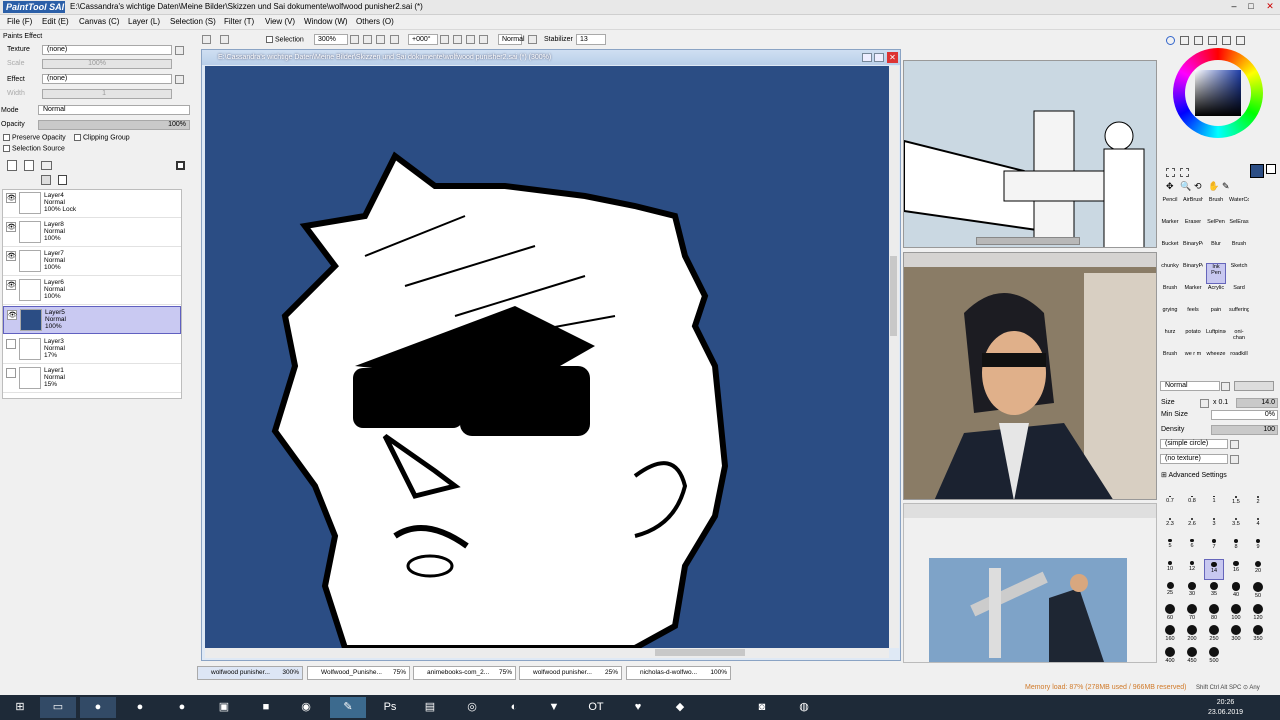 The image size is (1280, 720). What do you see at coordinates (107, 50) in the screenshot?
I see `texture-select: (none)` at bounding box center [107, 50].